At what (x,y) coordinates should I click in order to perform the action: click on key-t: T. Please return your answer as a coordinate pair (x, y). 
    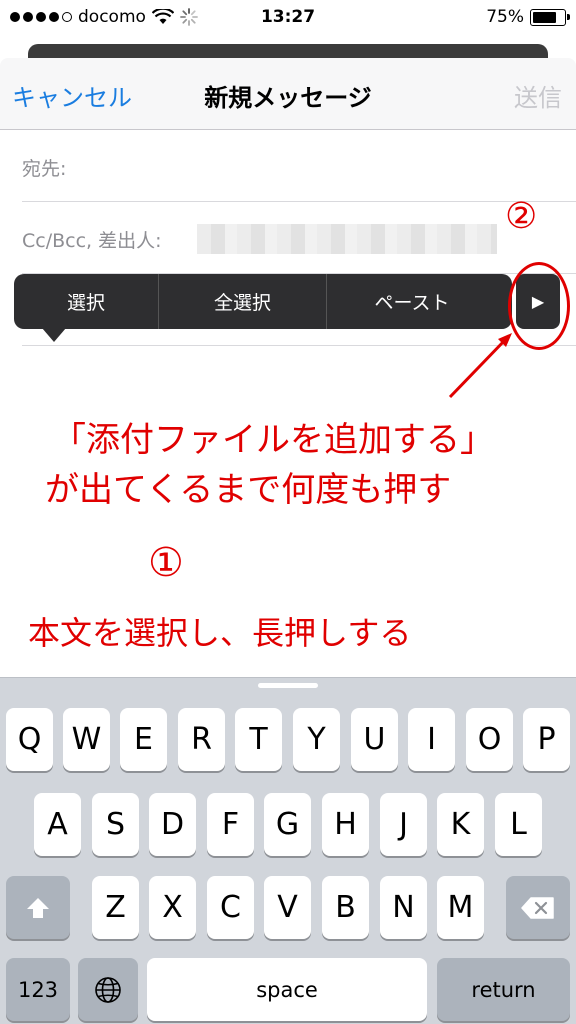
    Looking at the image, I should click on (258, 739).